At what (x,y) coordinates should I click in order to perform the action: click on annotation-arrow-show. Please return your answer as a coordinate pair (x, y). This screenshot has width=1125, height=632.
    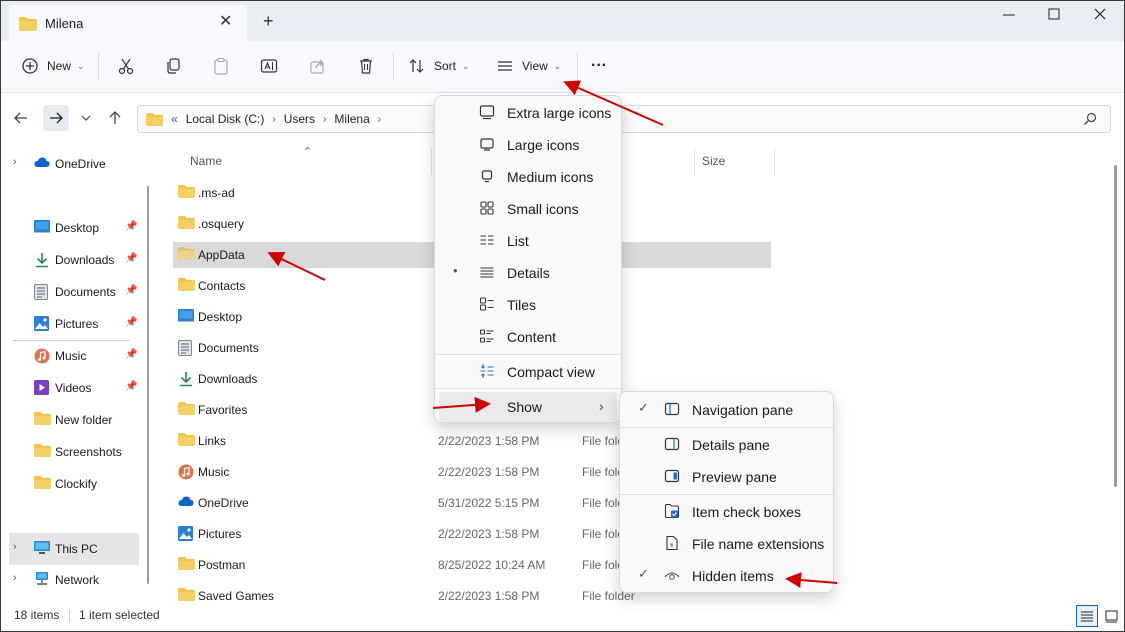
    Looking at the image, I should click on (461, 404).